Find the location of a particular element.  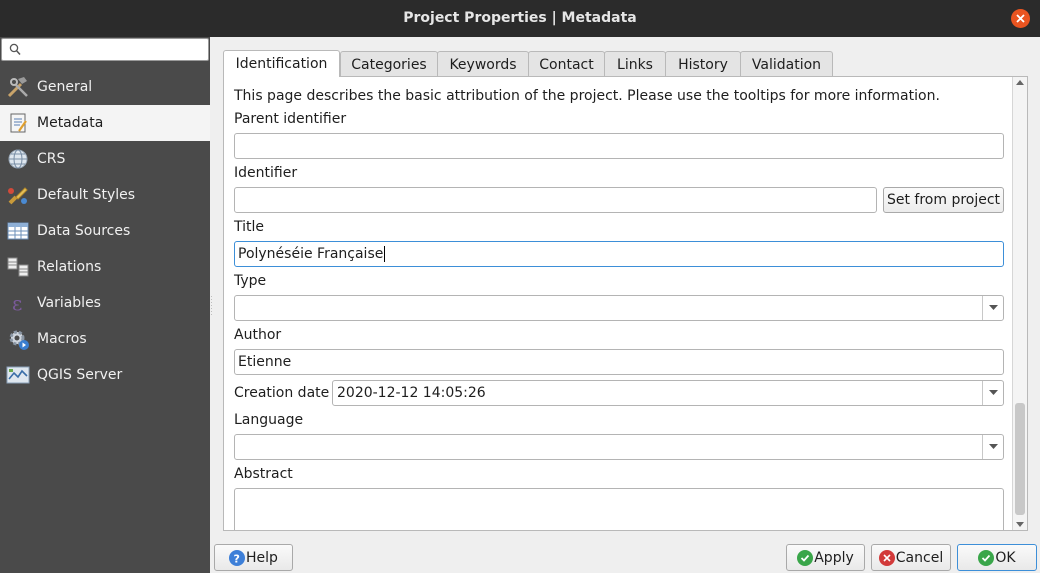

creation-date-picker: 2020-12-12 14:05:26 is located at coordinates (668, 393).